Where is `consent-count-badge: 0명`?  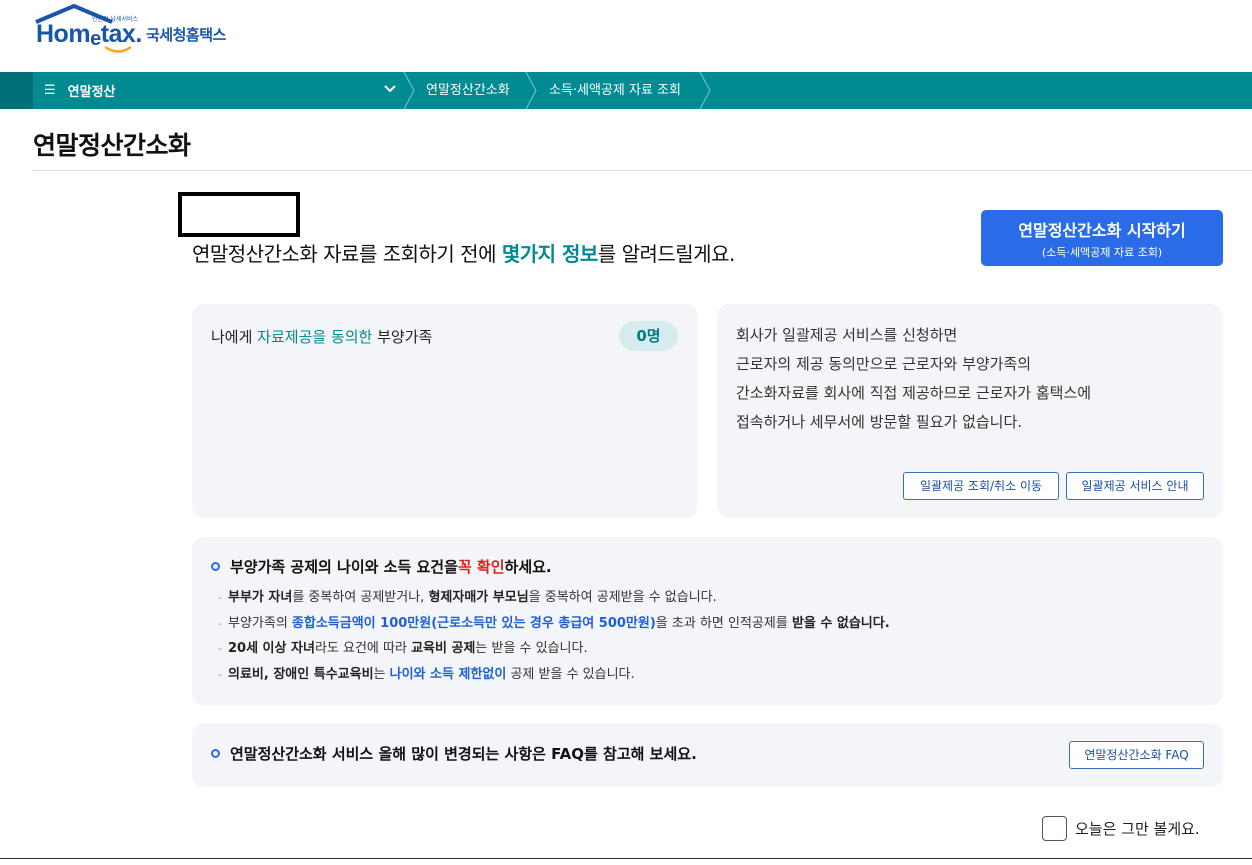
consent-count-badge: 0명 is located at coordinates (648, 336).